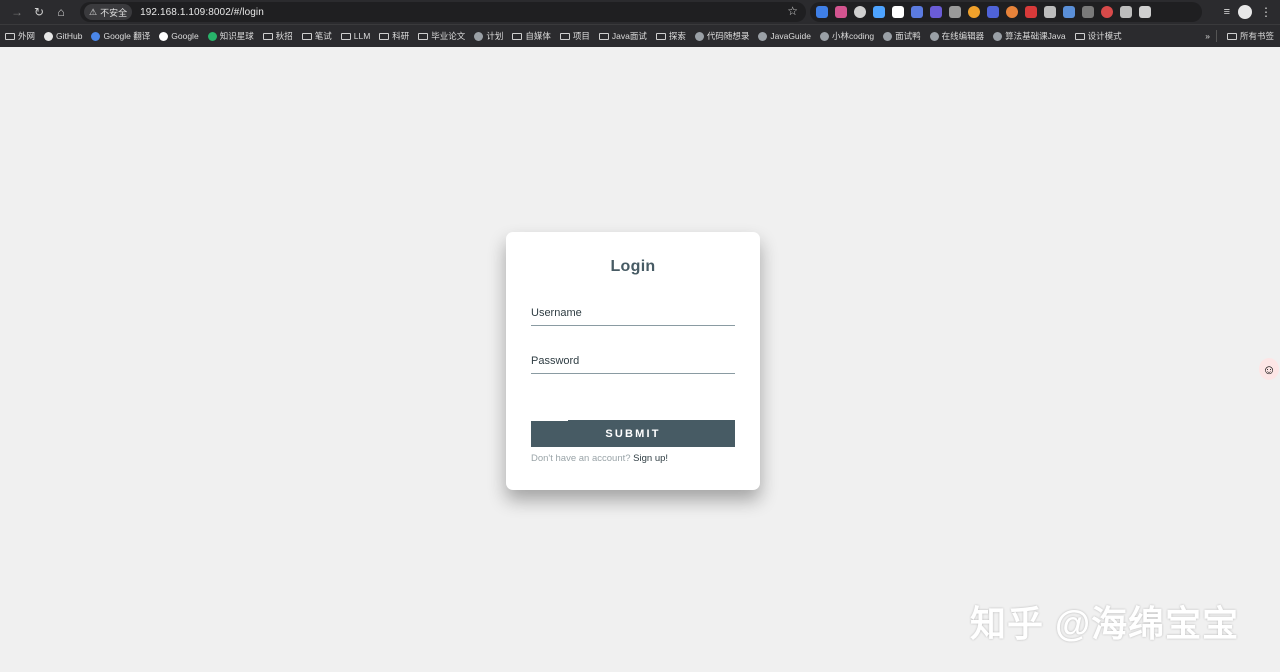 This screenshot has width=1280, height=672. I want to click on bookmark-item: Google 翻译, so click(120, 36).